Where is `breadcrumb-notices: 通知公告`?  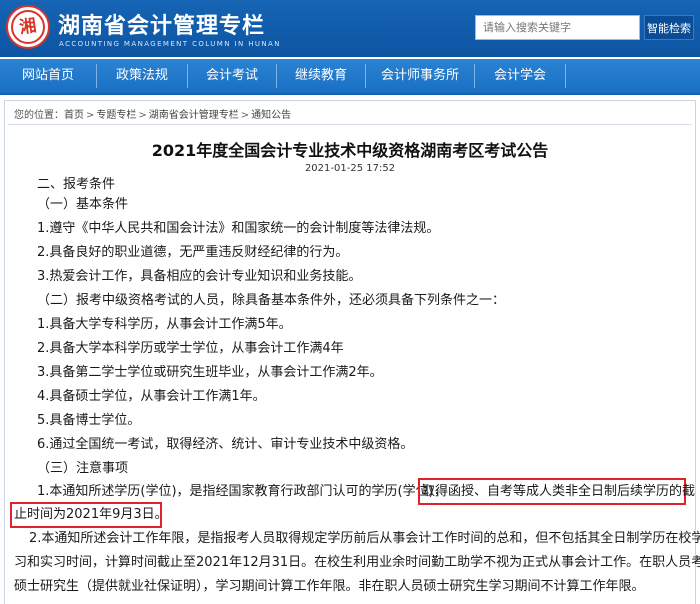
breadcrumb-notices: 通知公告 is located at coordinates (271, 115).